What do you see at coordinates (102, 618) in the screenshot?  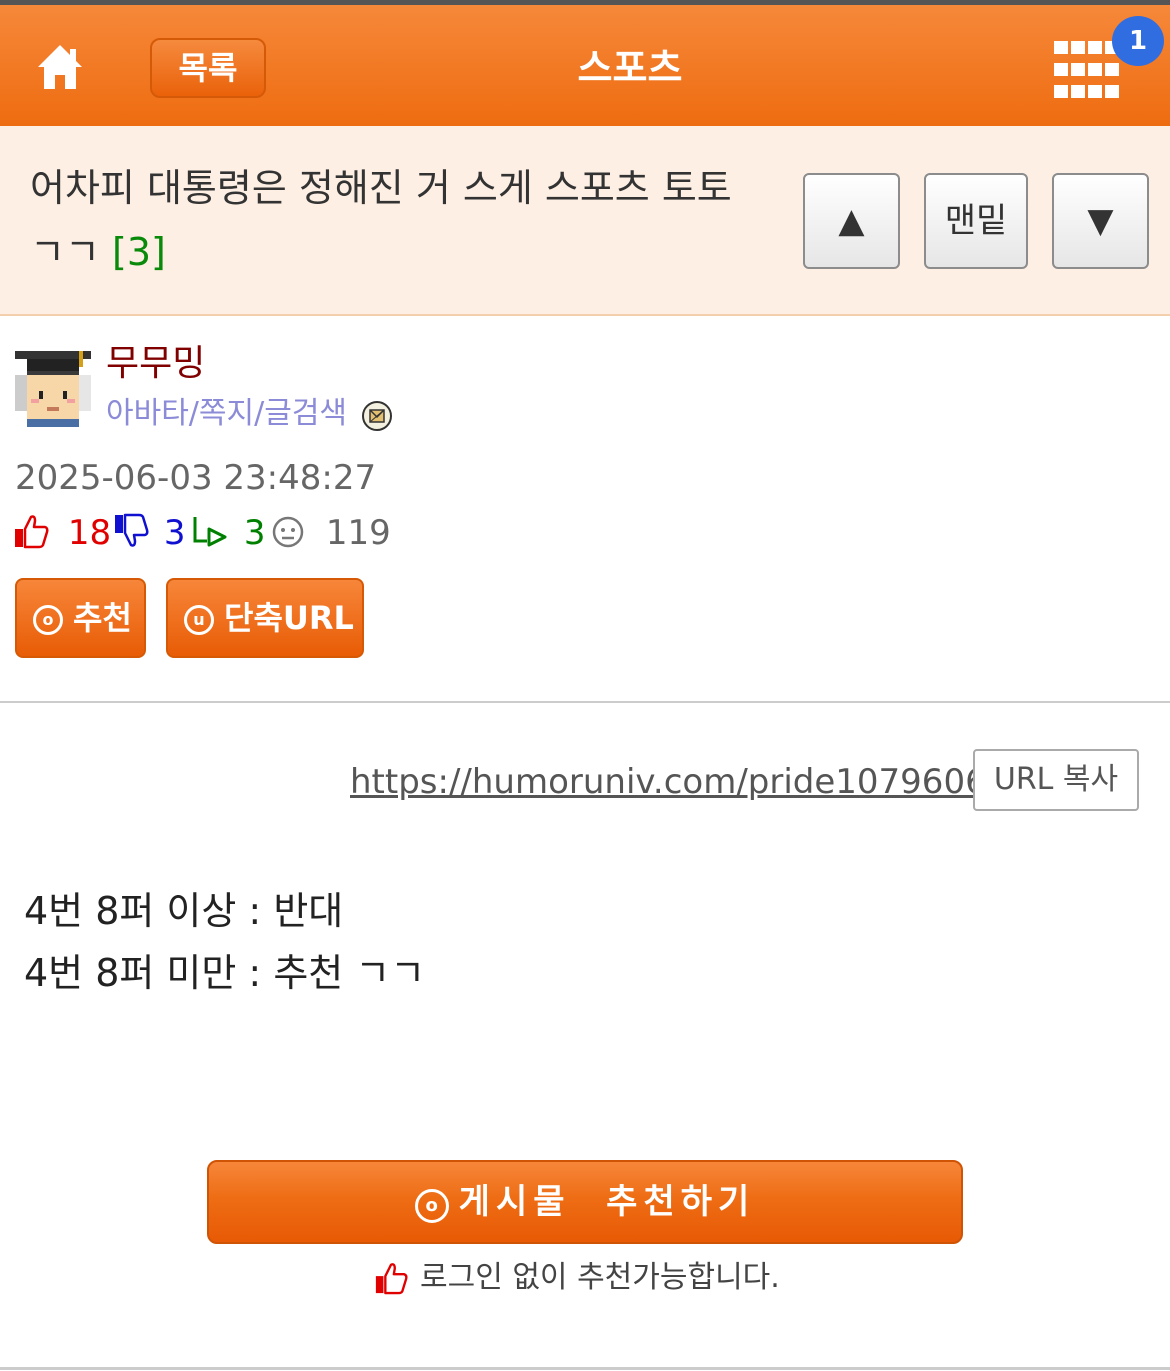 I see `recommend-button-label: 추천` at bounding box center [102, 618].